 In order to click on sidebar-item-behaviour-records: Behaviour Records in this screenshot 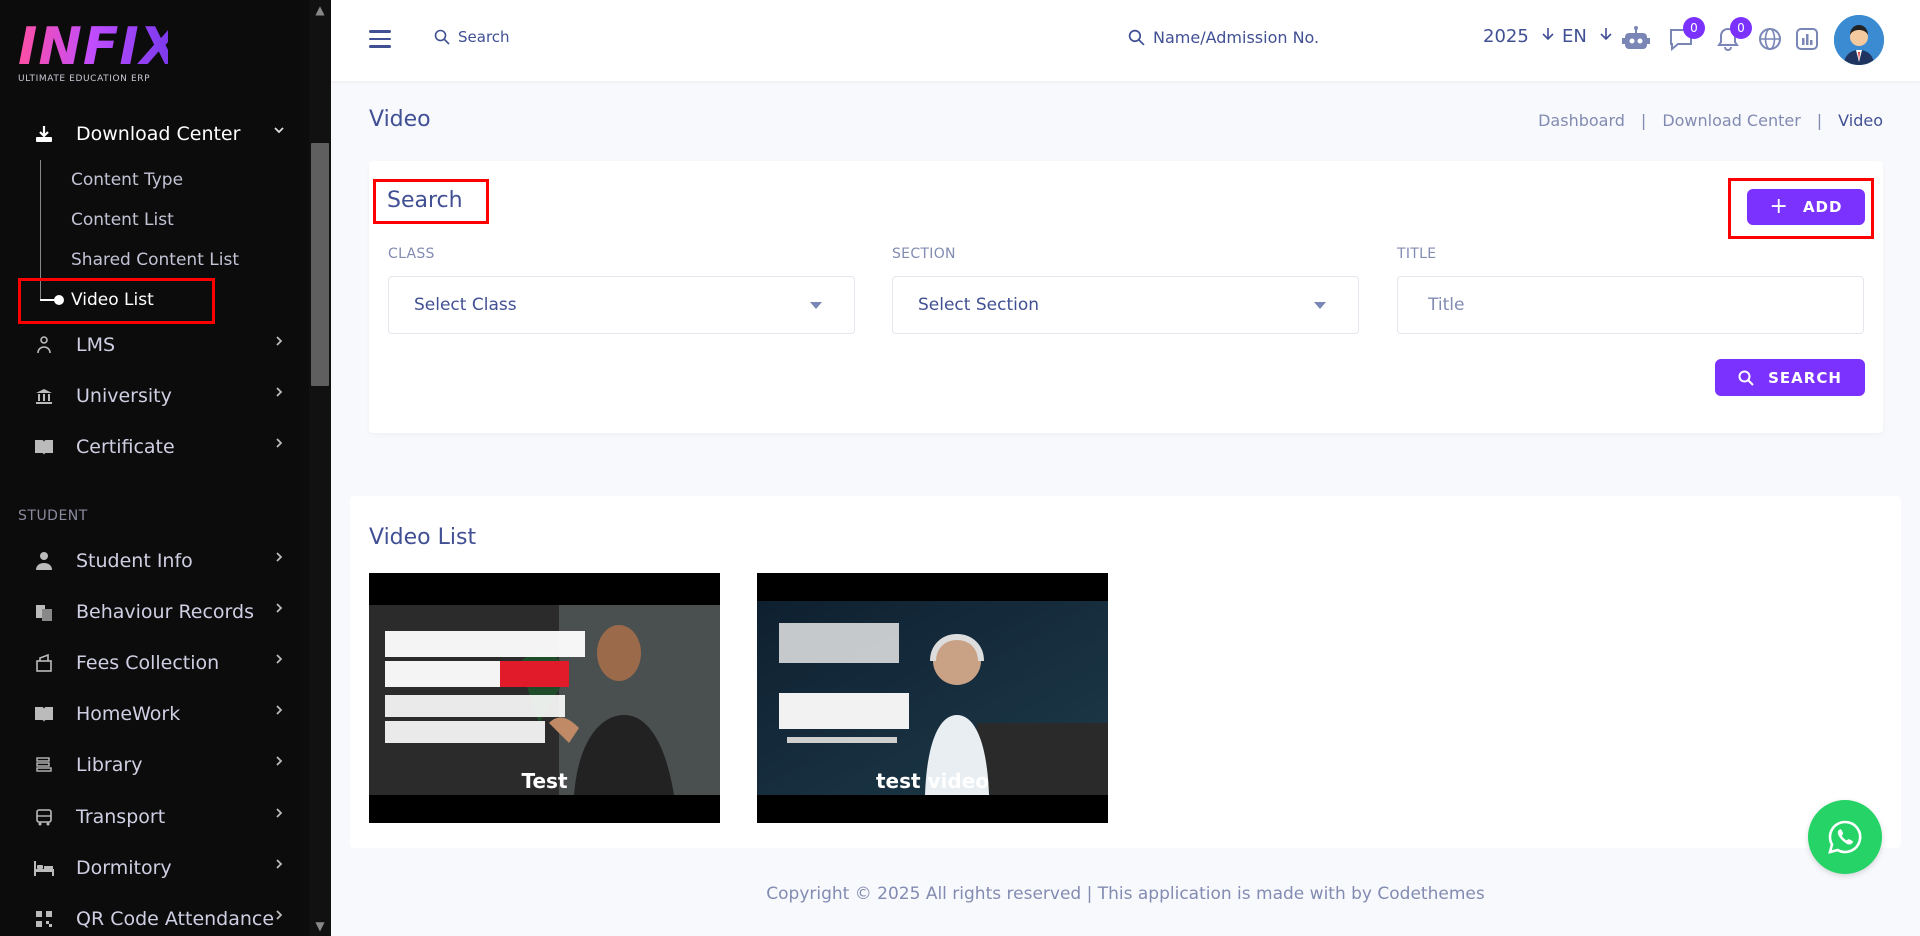, I will do `click(150, 612)`.